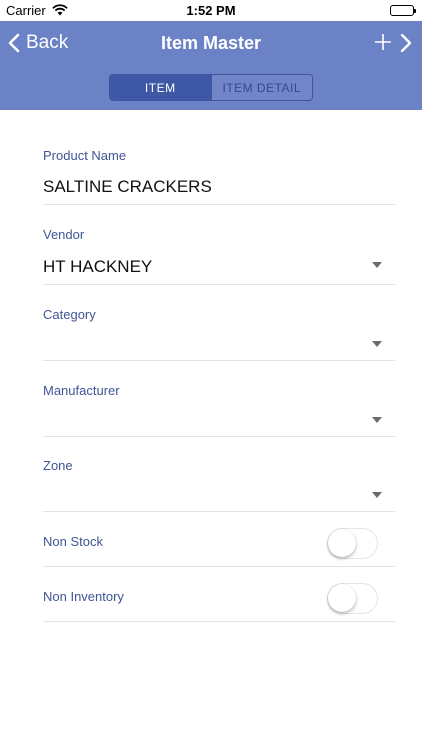 This screenshot has height=750, width=422. I want to click on manufacturer-field: Manufacturer, so click(219, 399).